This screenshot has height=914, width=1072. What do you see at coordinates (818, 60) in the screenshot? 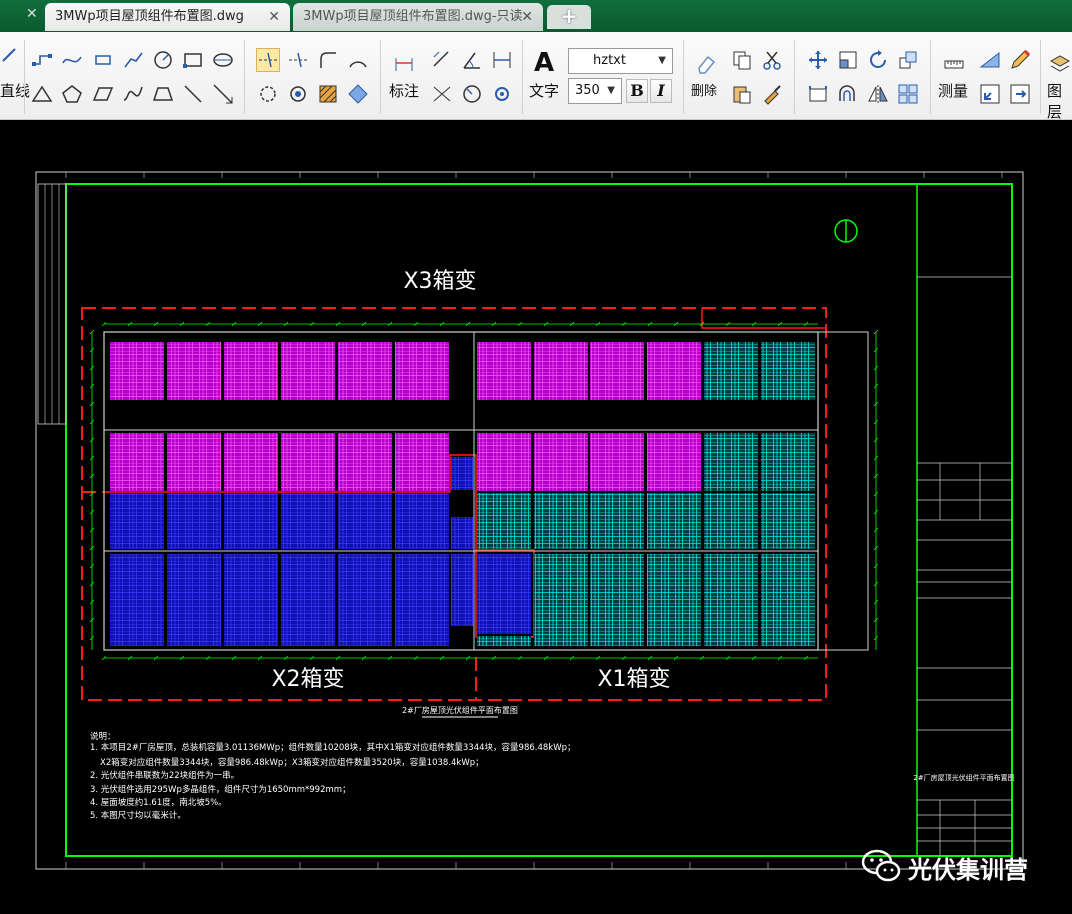
I see `move-icon` at bounding box center [818, 60].